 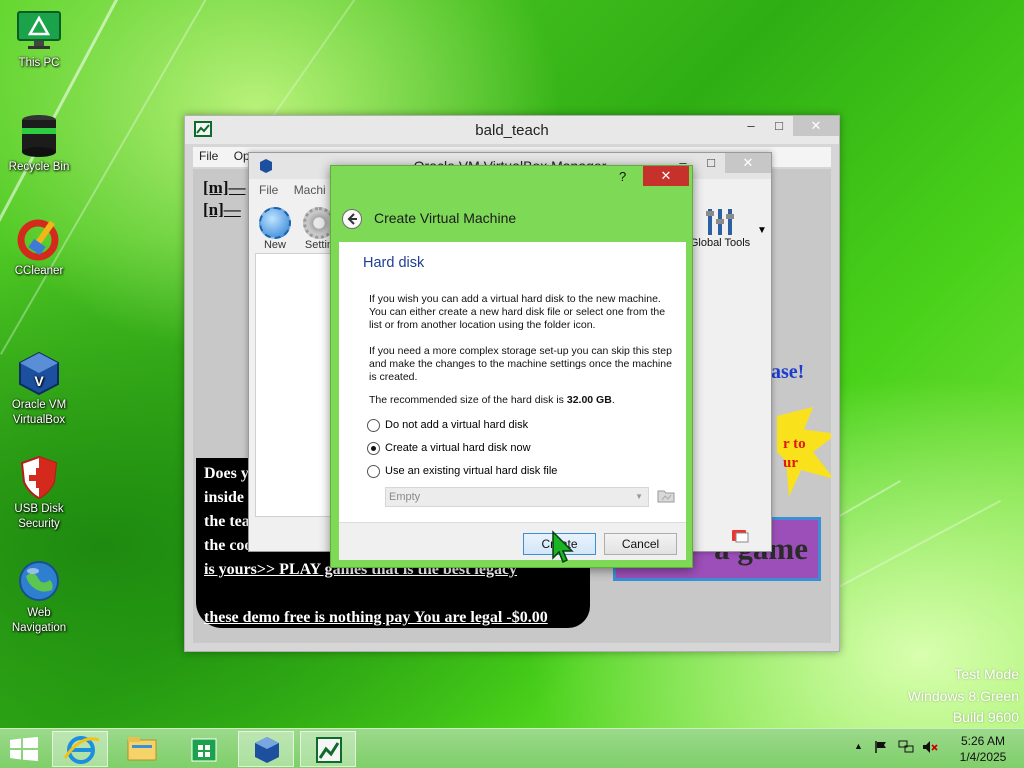 What do you see at coordinates (985, 717) in the screenshot?
I see `watermark-line: Build 9600` at bounding box center [985, 717].